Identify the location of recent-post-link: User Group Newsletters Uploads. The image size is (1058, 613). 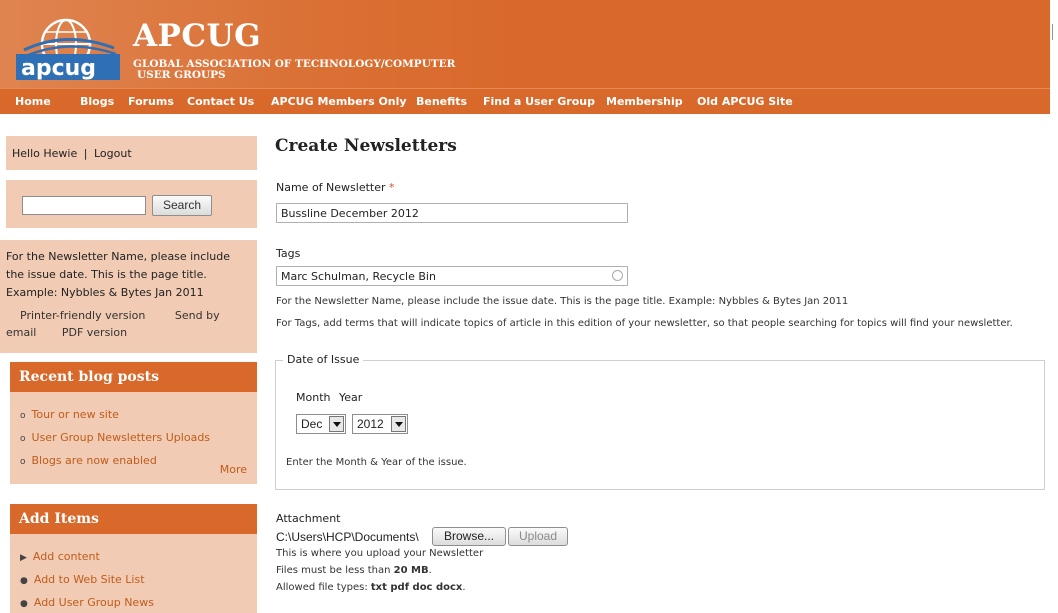
(121, 437).